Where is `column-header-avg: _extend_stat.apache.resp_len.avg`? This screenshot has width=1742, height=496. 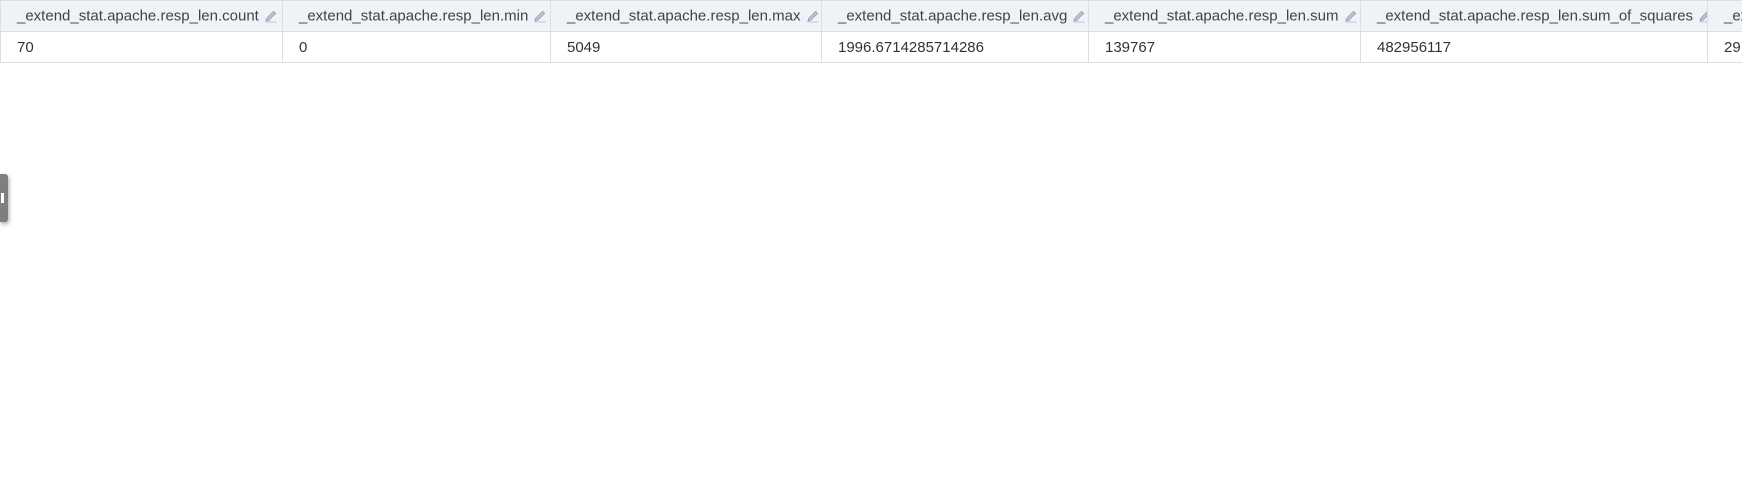
column-header-avg: _extend_stat.apache.resp_len.avg is located at coordinates (955, 16).